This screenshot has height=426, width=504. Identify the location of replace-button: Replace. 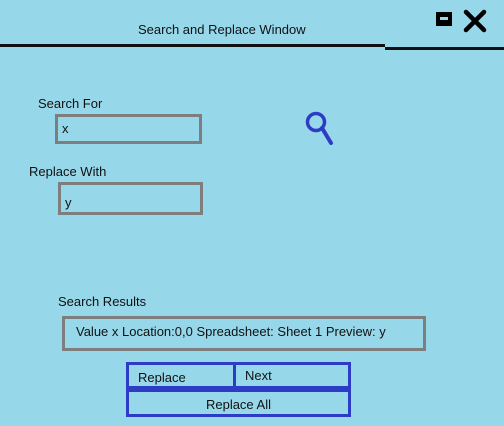
(181, 375).